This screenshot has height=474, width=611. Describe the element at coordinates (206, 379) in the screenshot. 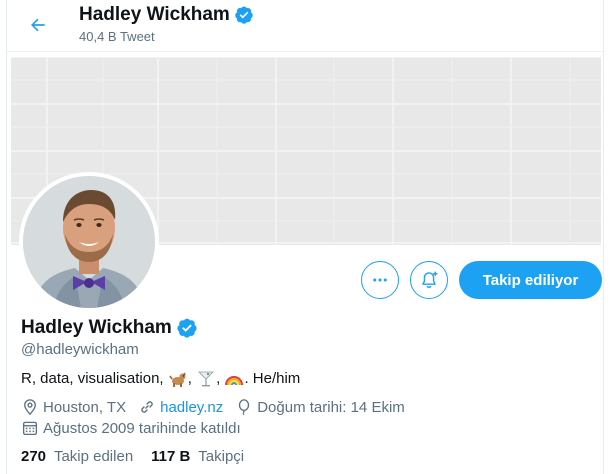

I see `cocktail-emoji` at that location.